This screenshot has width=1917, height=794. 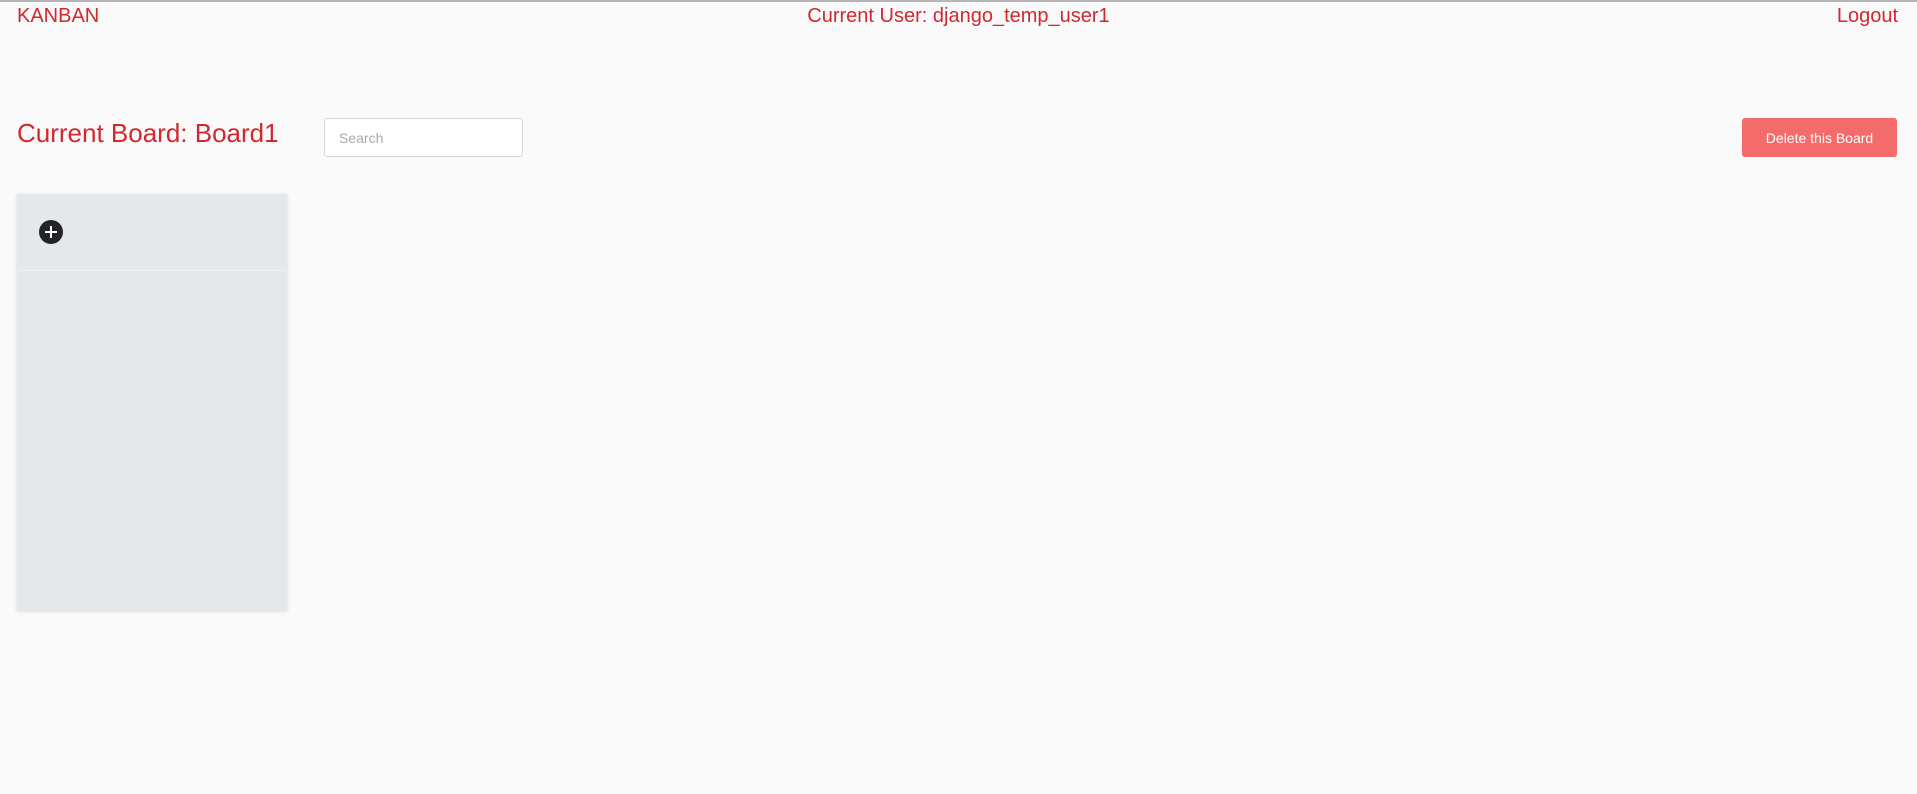 What do you see at coordinates (423, 137) in the screenshot?
I see `search-input` at bounding box center [423, 137].